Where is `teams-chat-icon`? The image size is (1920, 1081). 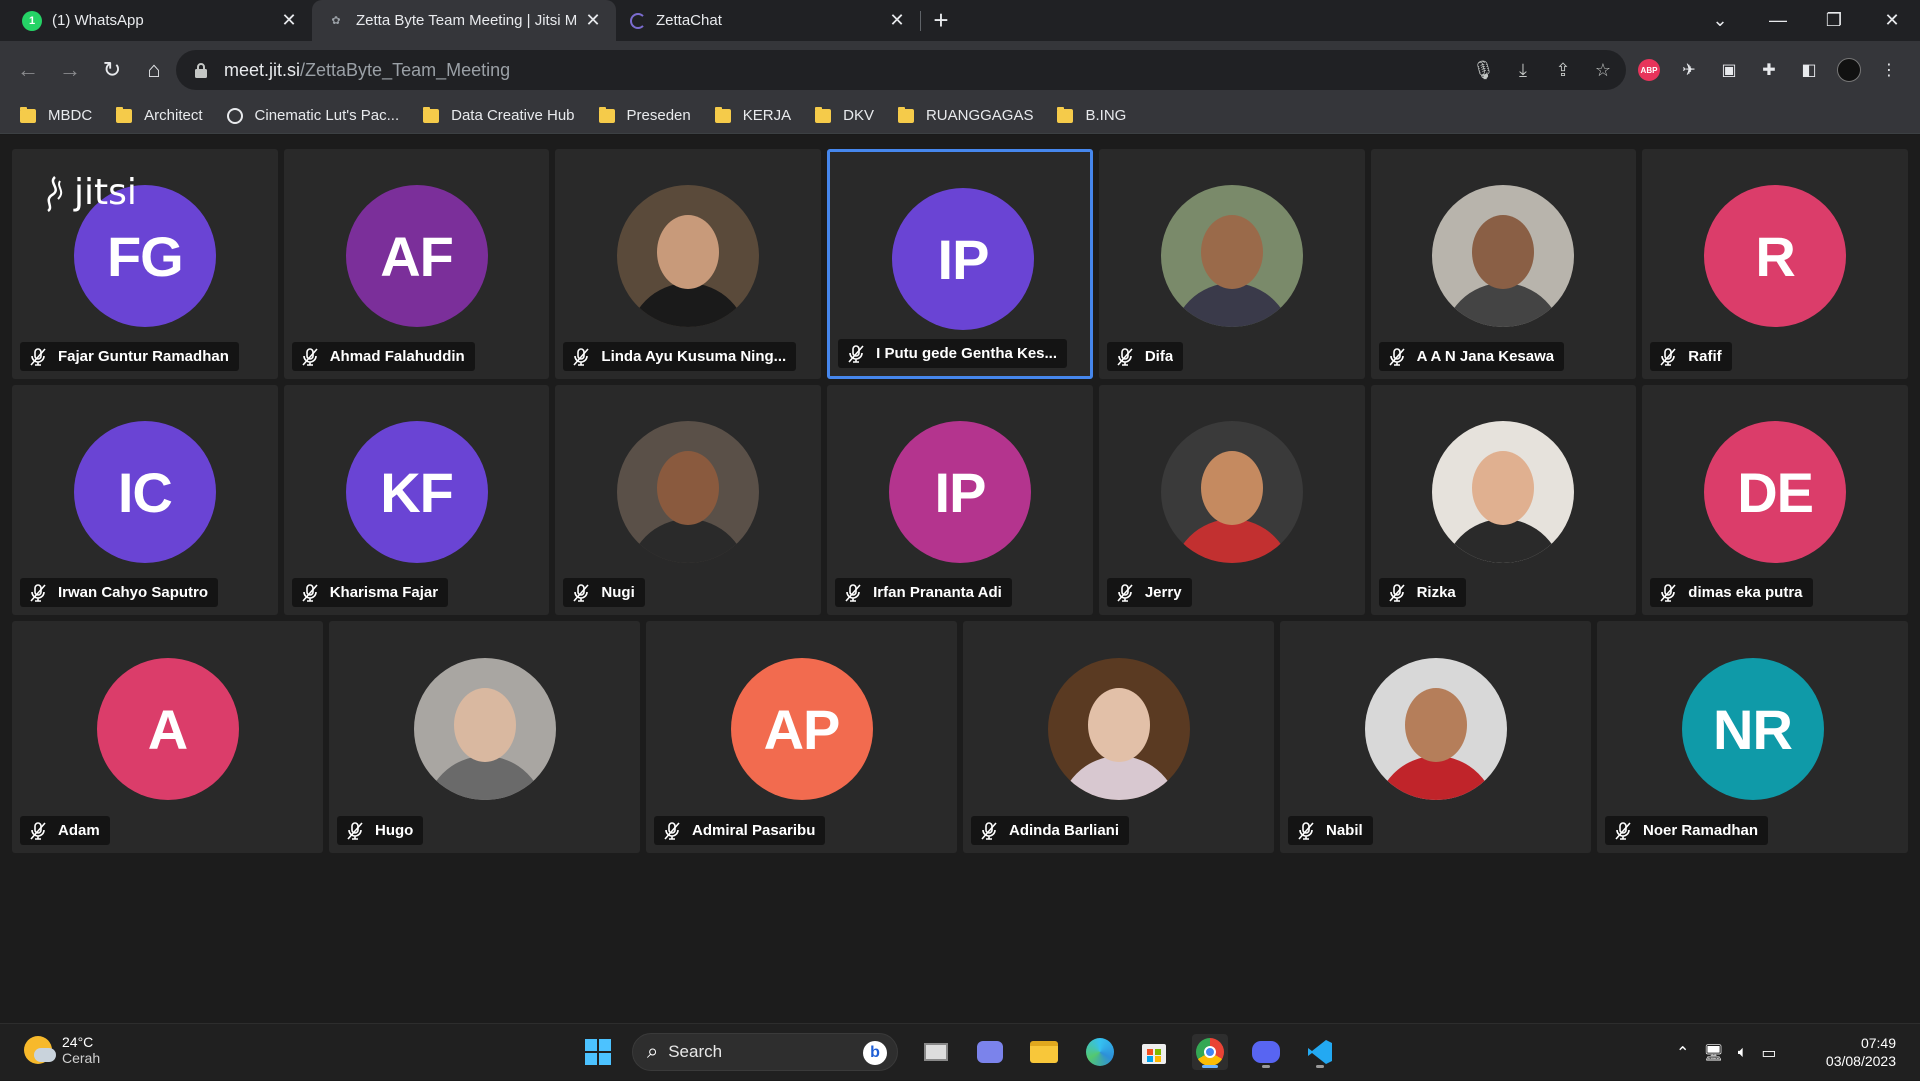
teams-chat-icon is located at coordinates (990, 1052).